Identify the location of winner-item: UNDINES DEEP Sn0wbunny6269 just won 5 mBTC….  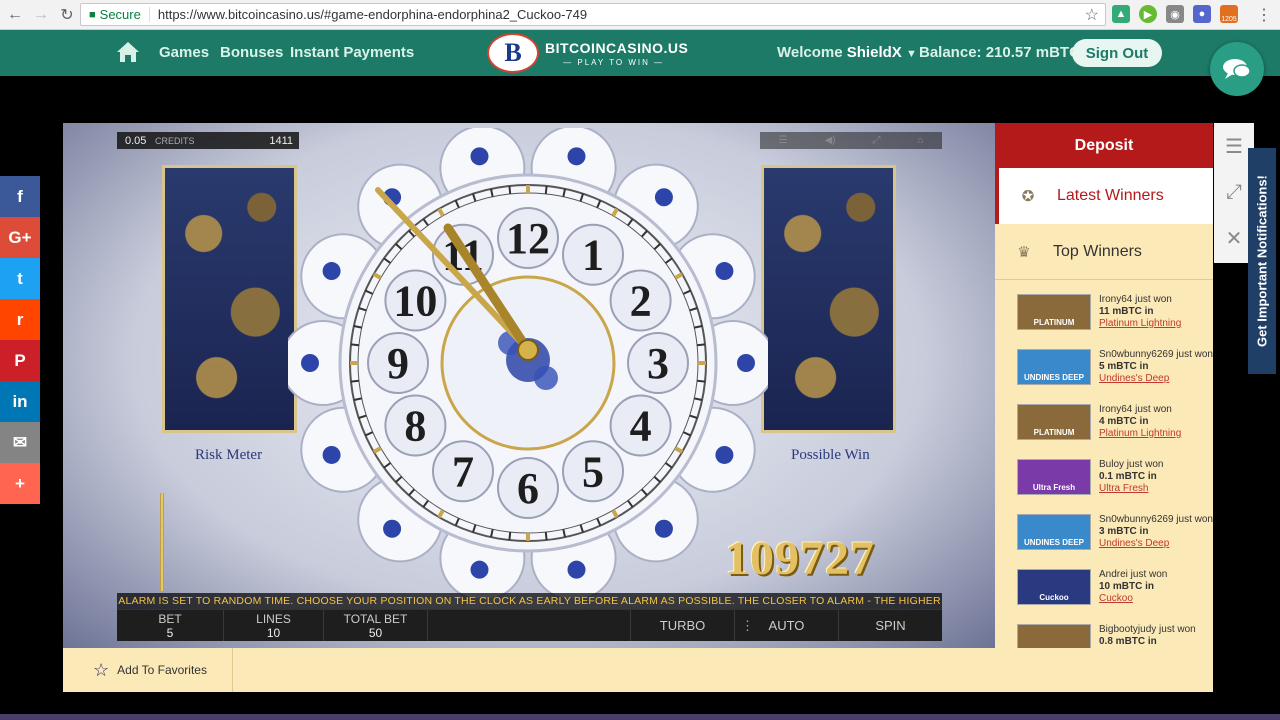
(1115, 369).